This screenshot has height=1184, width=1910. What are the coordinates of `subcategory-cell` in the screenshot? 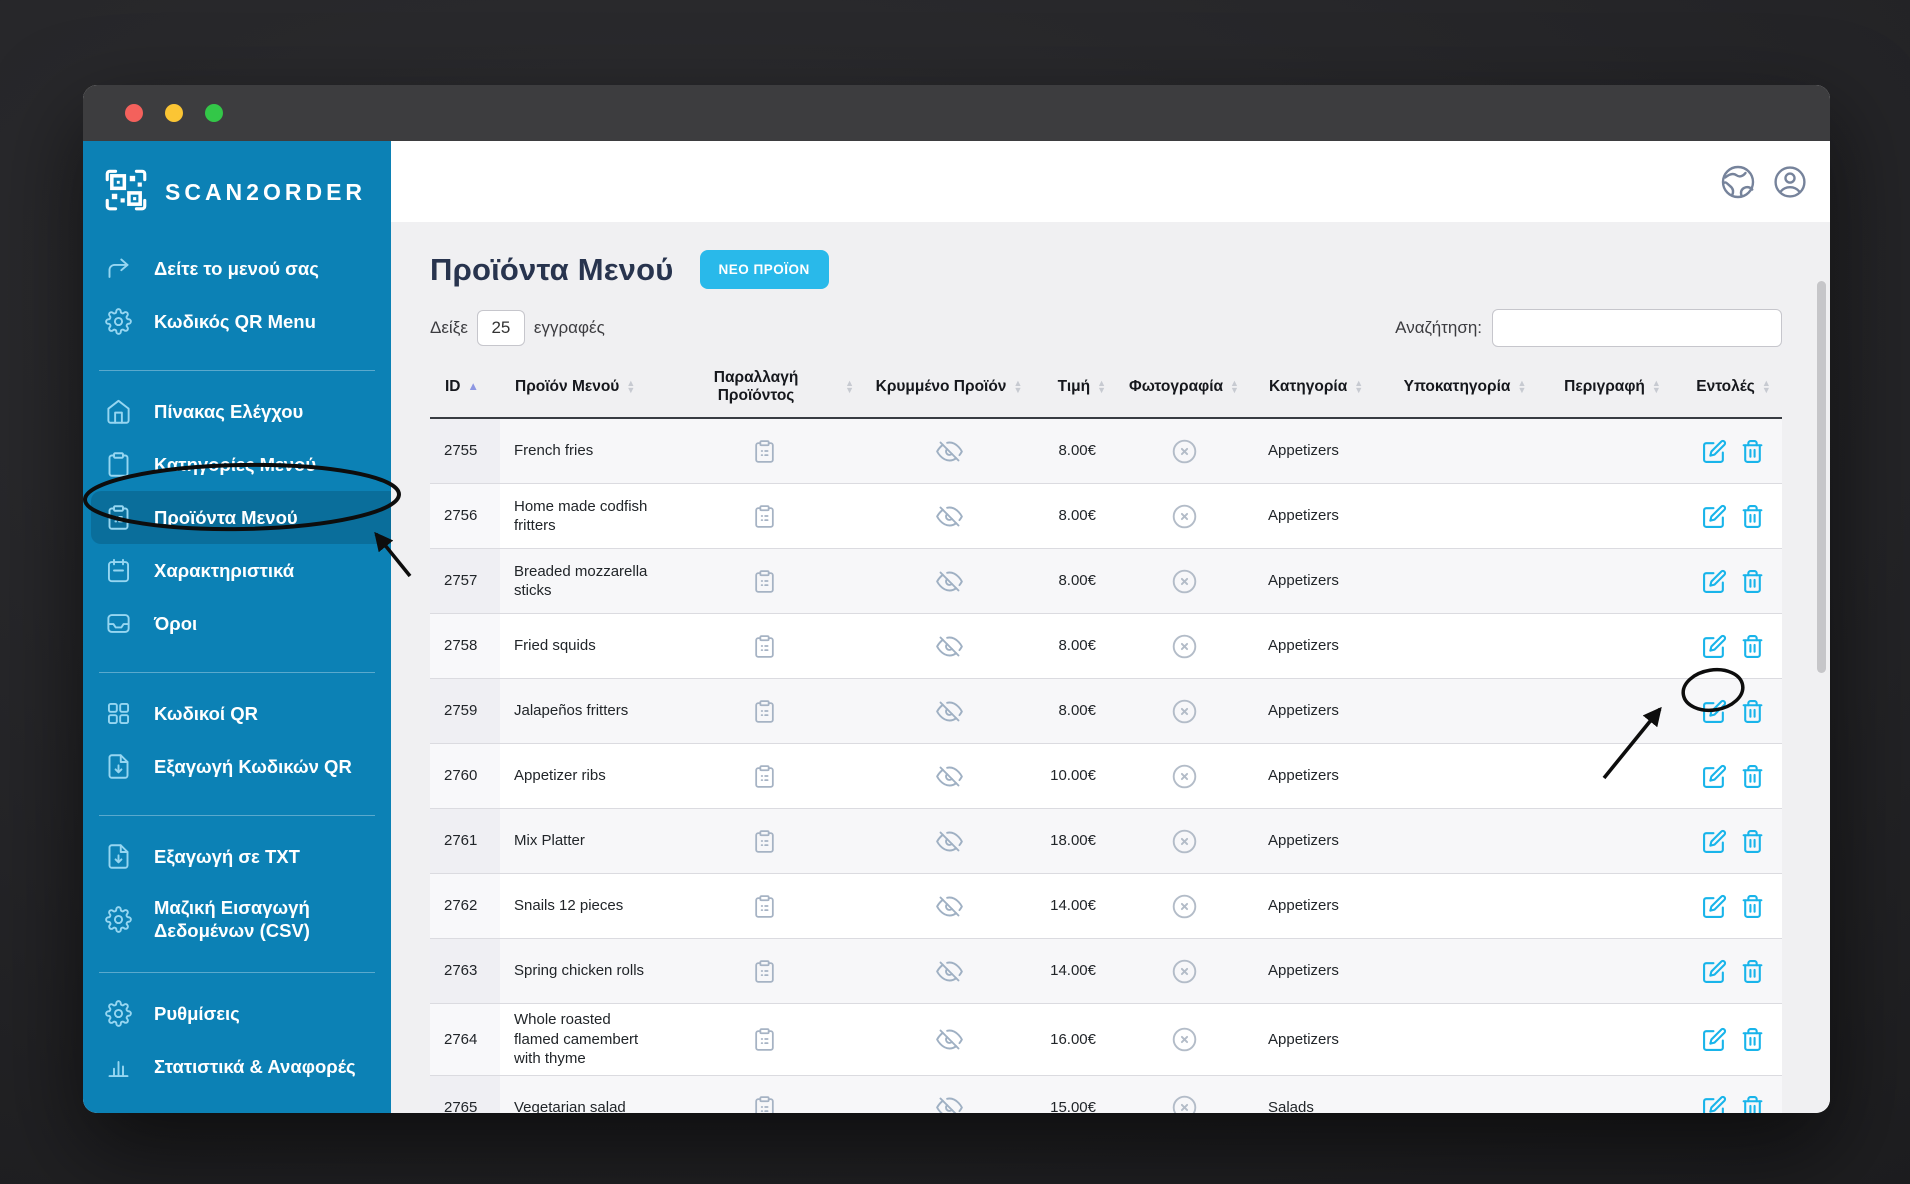 It's located at (1465, 1039).